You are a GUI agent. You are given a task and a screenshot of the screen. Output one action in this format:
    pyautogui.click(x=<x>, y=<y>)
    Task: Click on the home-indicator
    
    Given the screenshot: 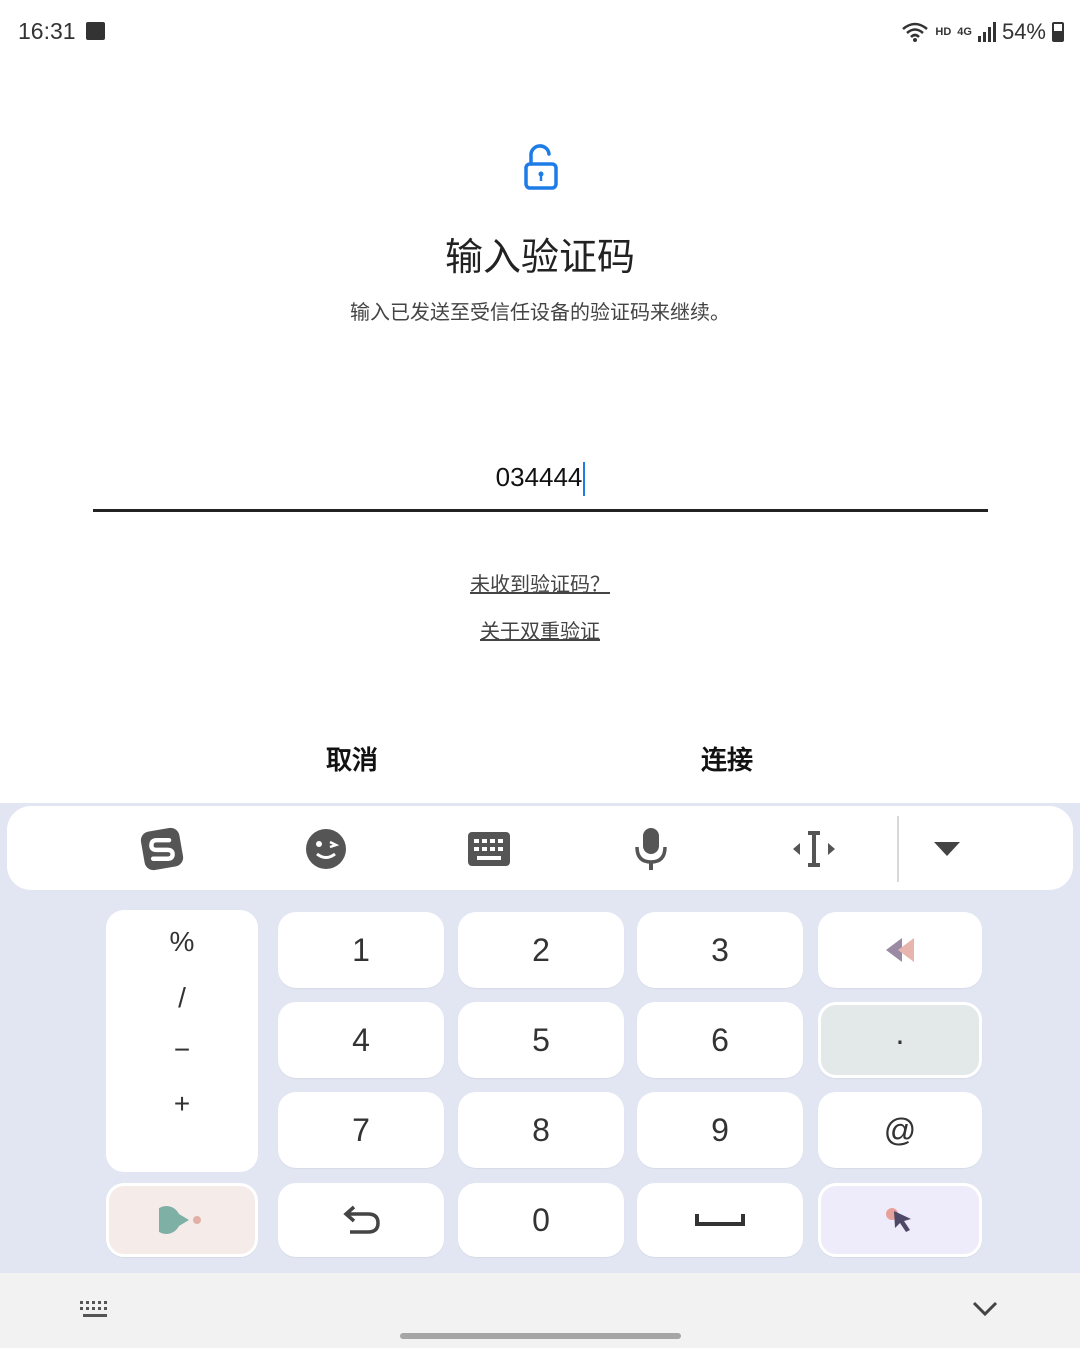 What is the action you would take?
    pyautogui.click(x=540, y=1336)
    